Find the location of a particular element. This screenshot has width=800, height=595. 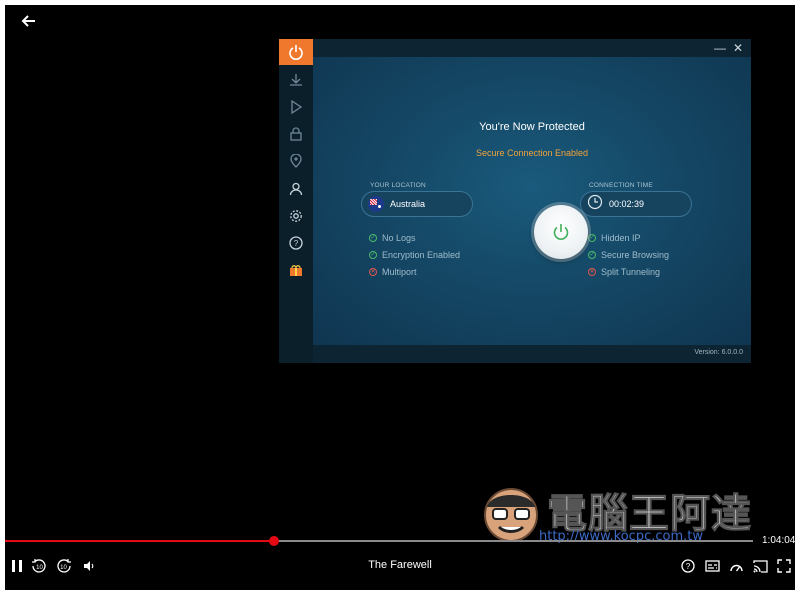

status-subtitle: Secure Connection Enabled is located at coordinates (532, 153).